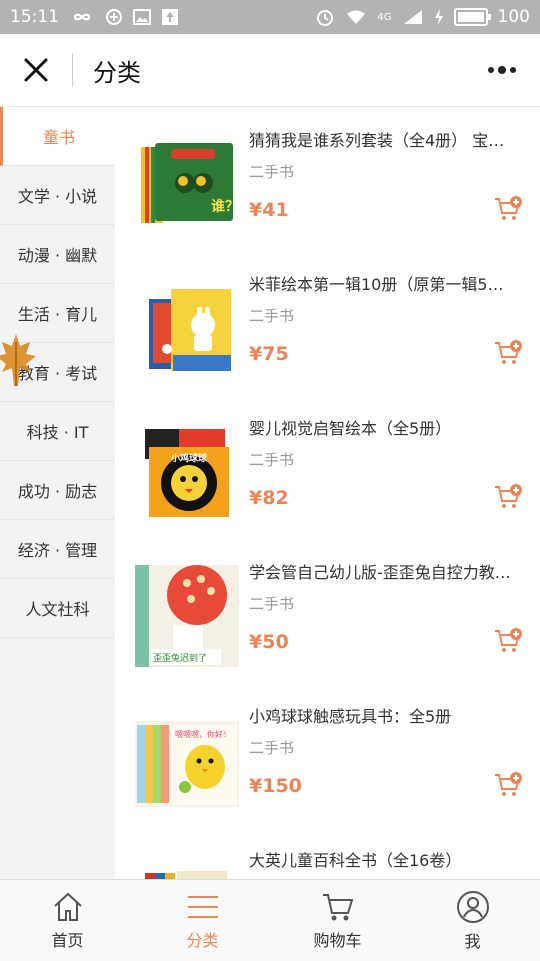 This screenshot has width=540, height=961. I want to click on product-item: 小鸡球球 婴儿视觉启智绘本（全5册） 二手书 ¥82, so click(327, 467).